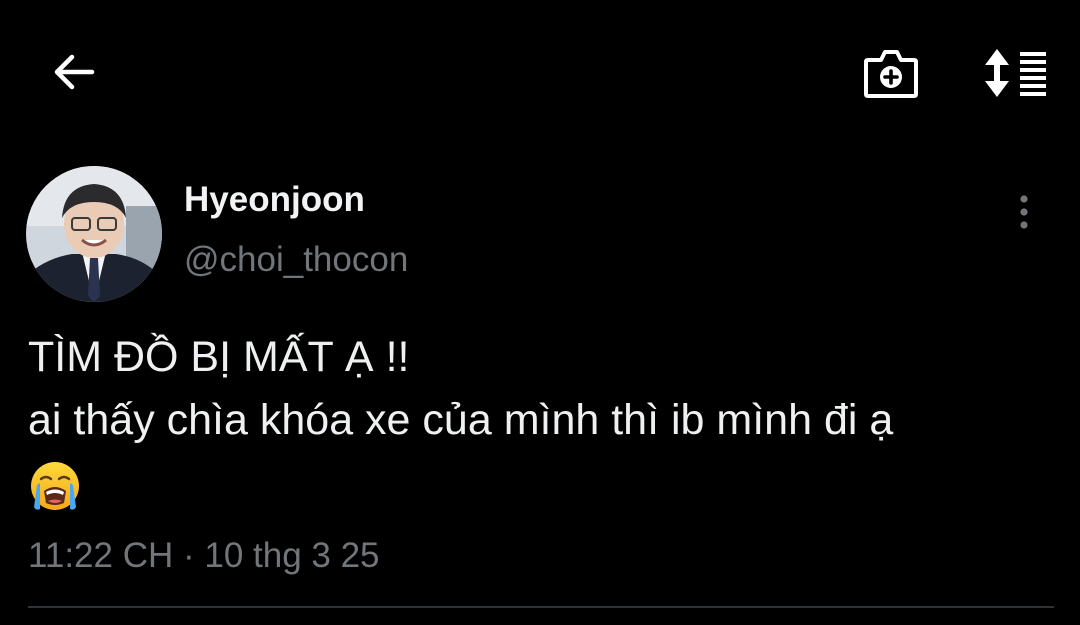 The height and width of the screenshot is (625, 1080). Describe the element at coordinates (204, 555) in the screenshot. I see `tweet-timestamp: 11:22 CH · 10 thg 3 25` at that location.